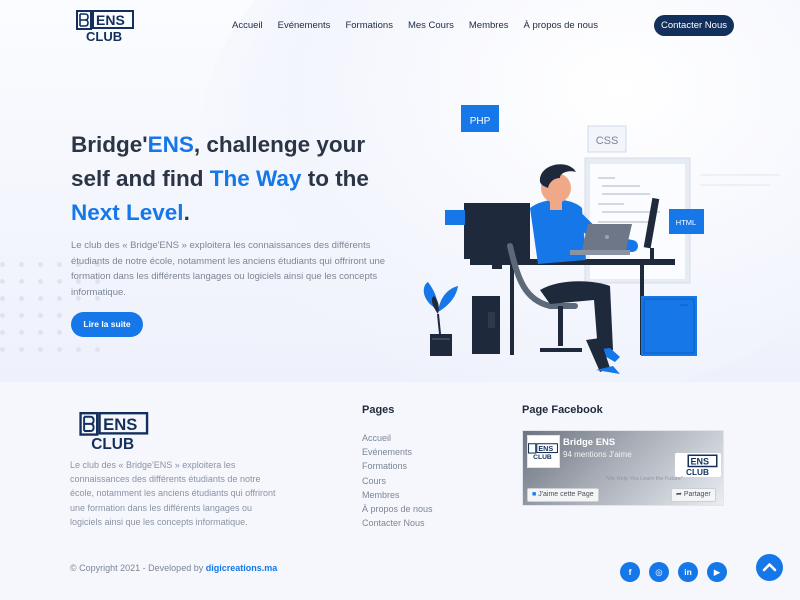 This screenshot has width=800, height=600. Describe the element at coordinates (566, 494) in the screenshot. I see `like-button-label: J'aime cette Page` at that location.